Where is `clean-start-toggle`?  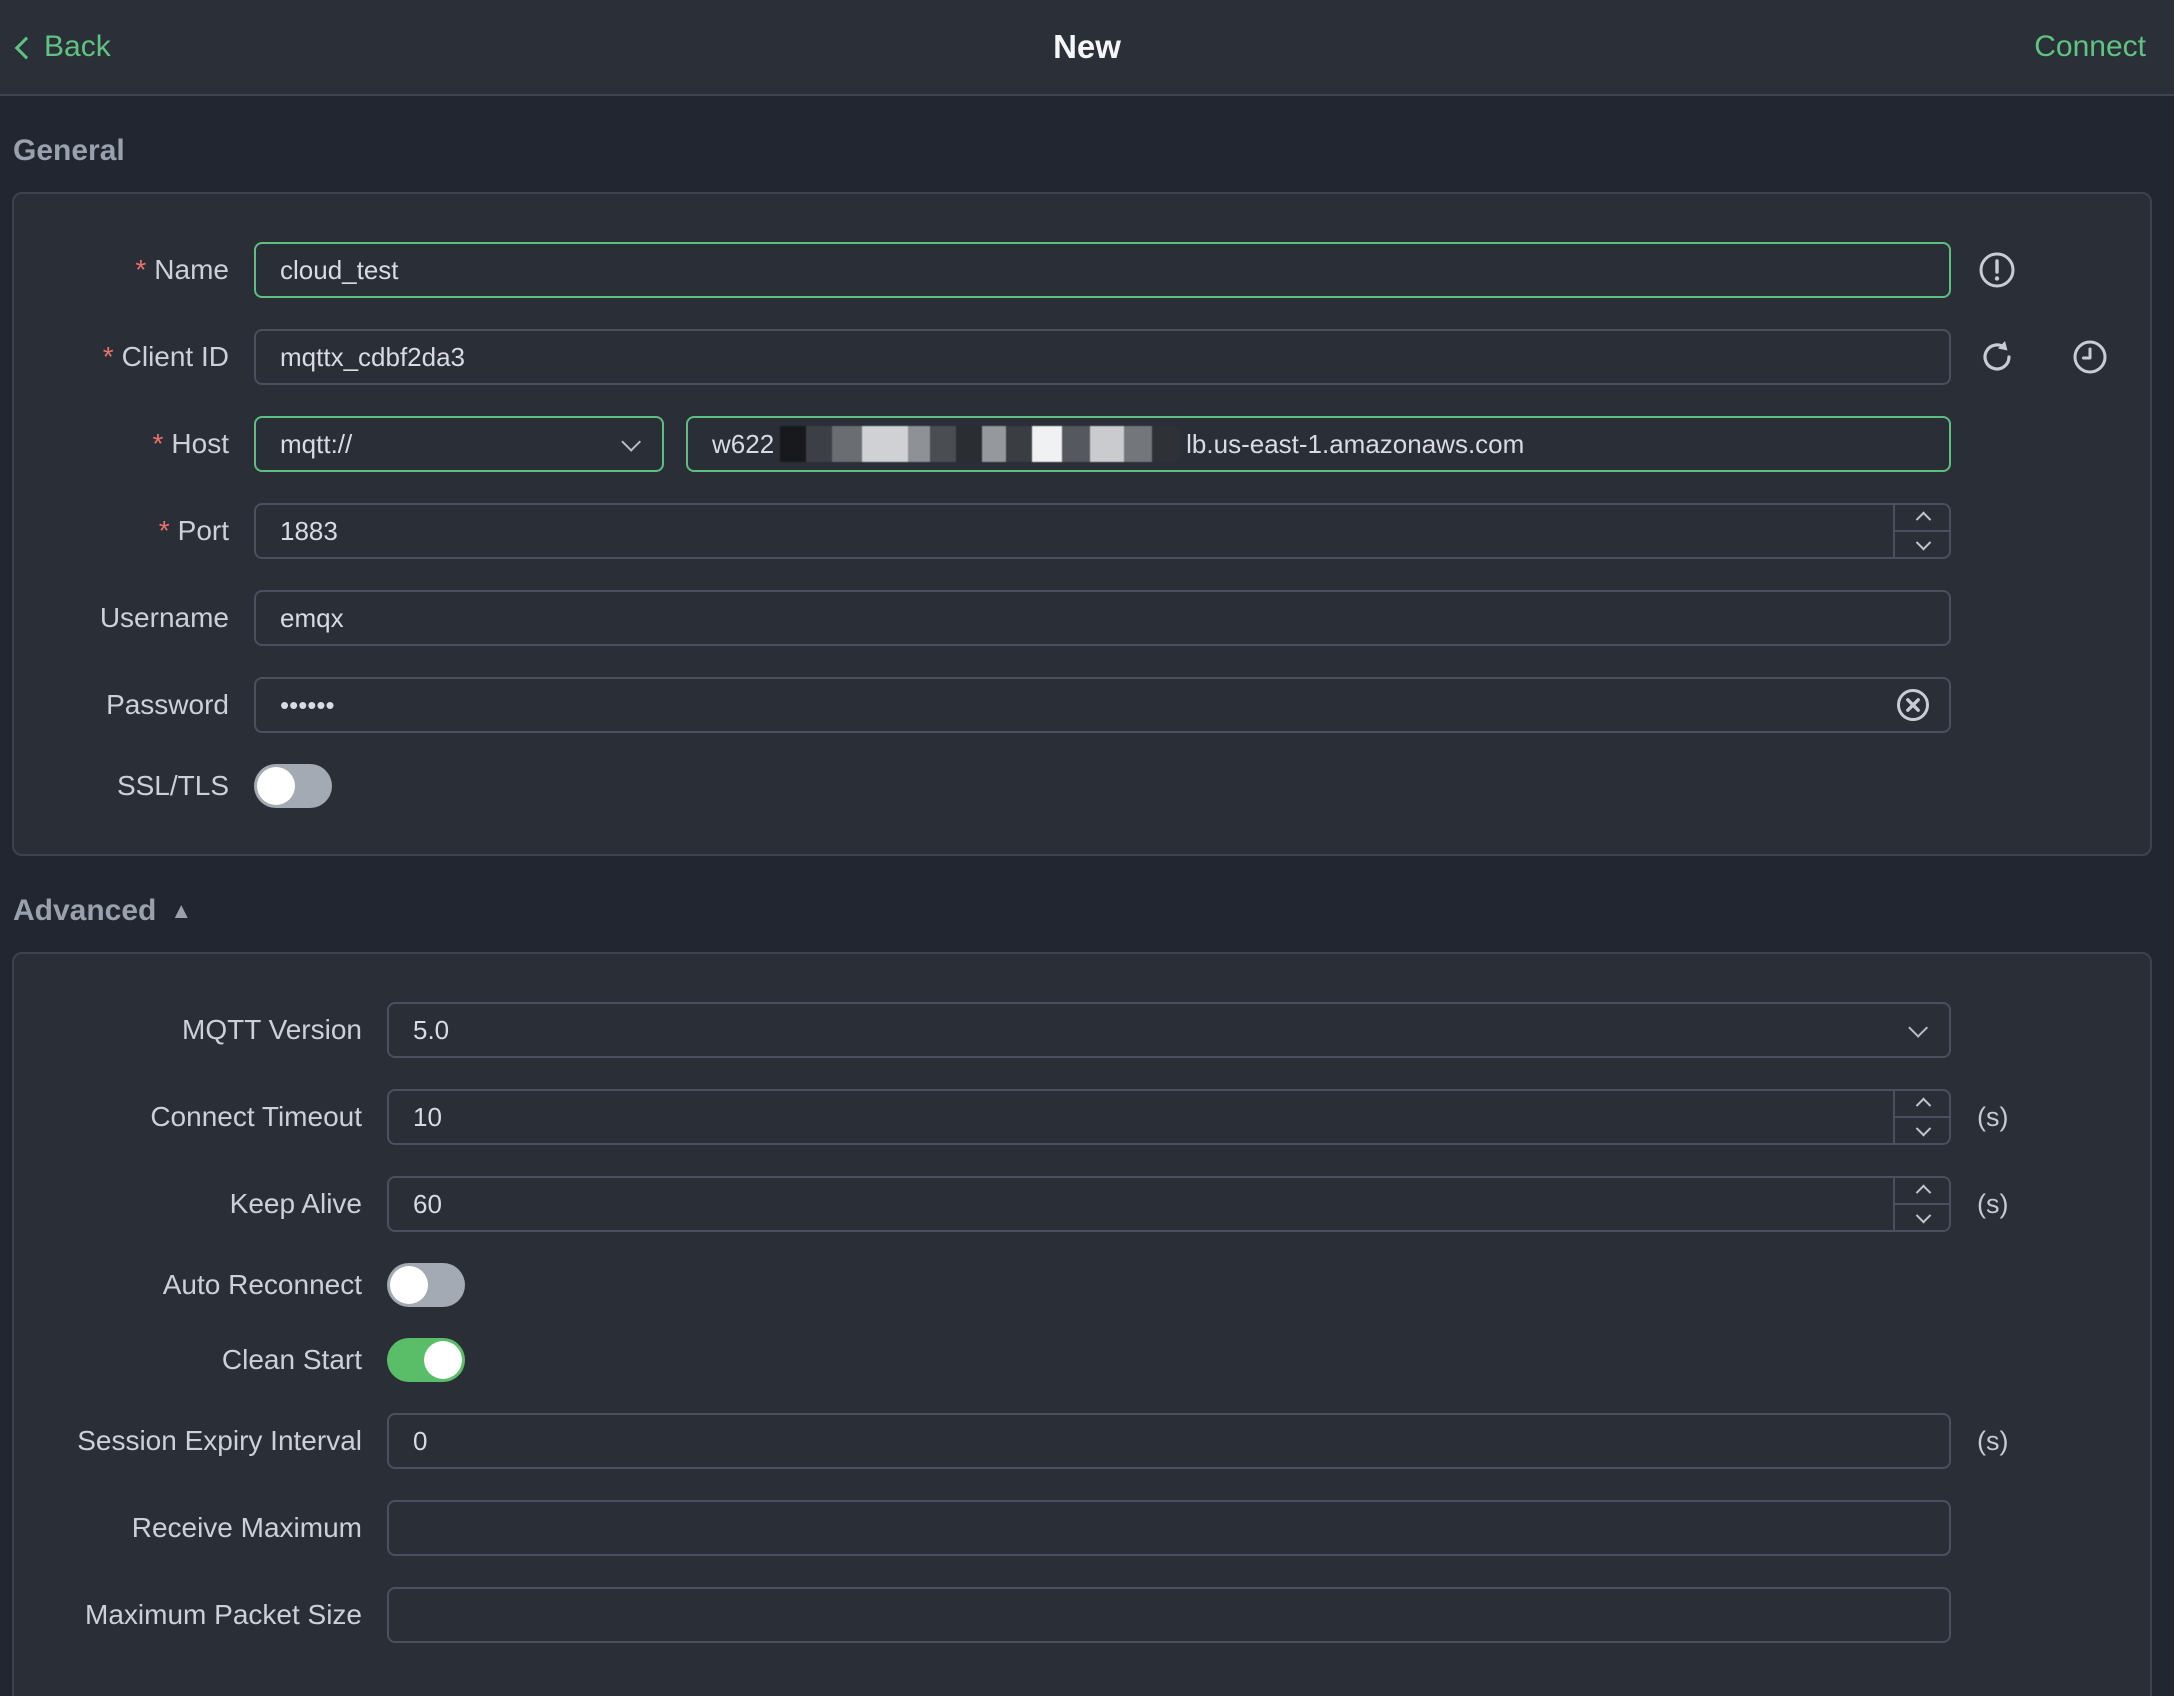
clean-start-toggle is located at coordinates (426, 1360).